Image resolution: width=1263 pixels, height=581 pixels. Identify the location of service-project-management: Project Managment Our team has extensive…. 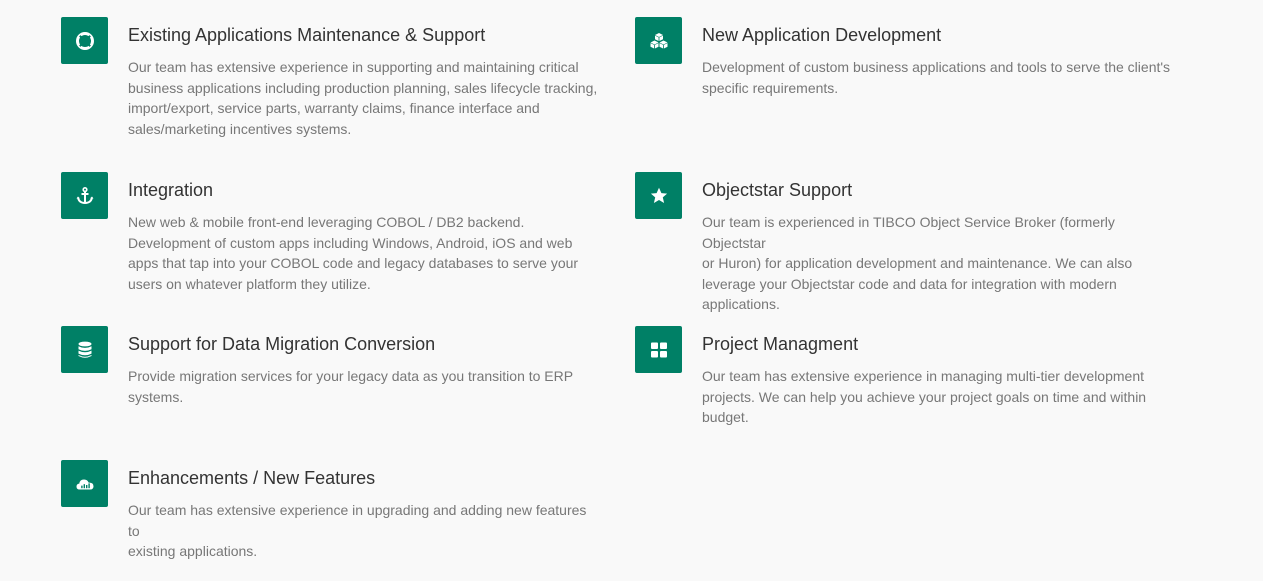
(915, 381).